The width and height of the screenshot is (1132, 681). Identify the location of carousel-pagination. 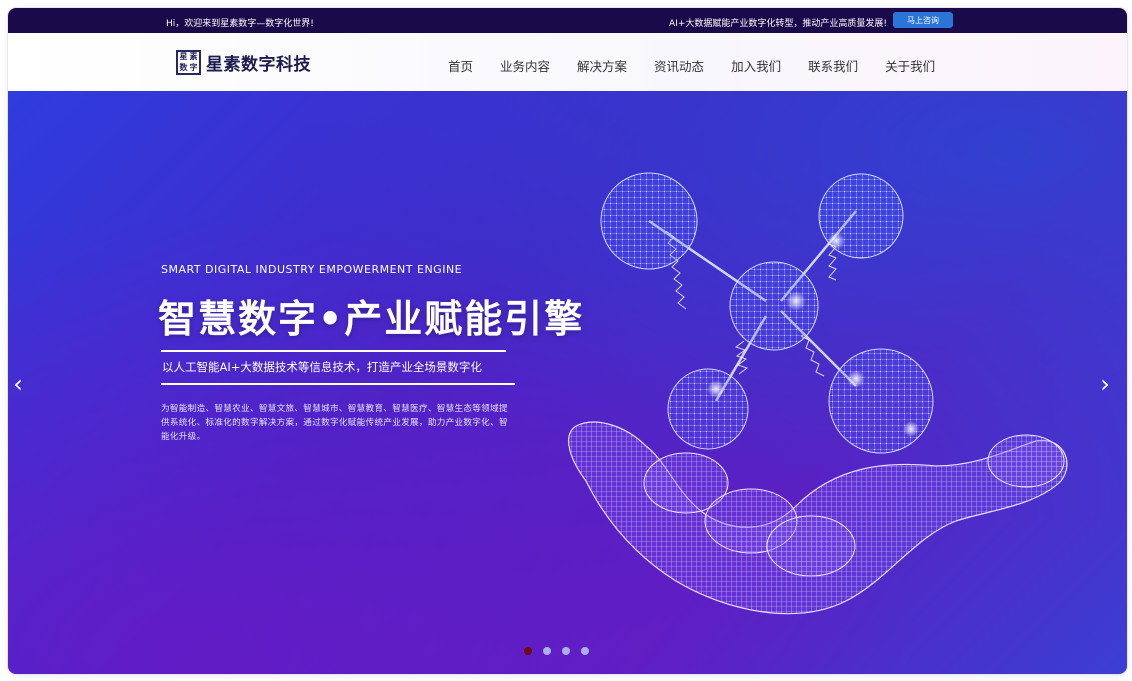
(562, 651).